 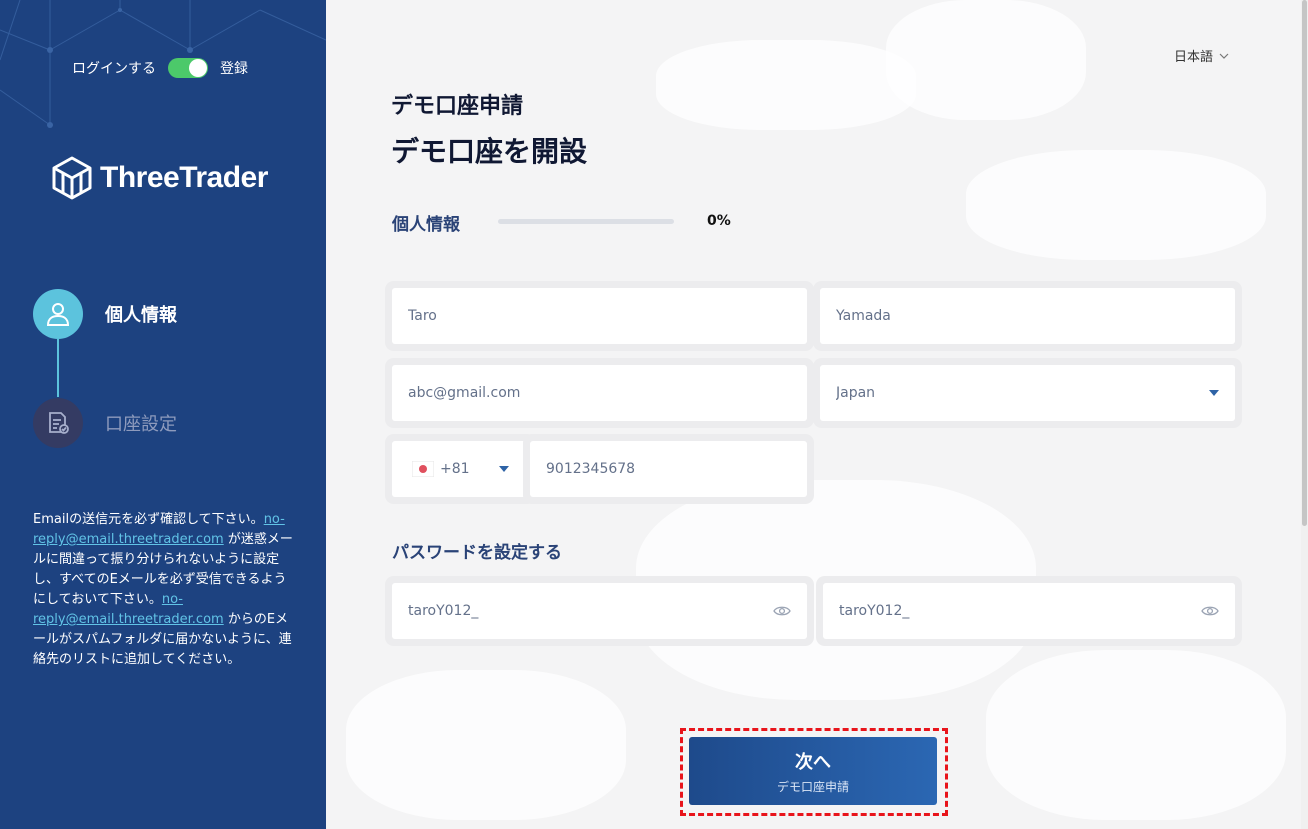 I want to click on auth-toggle: ログインする 登録, so click(x=160, y=68).